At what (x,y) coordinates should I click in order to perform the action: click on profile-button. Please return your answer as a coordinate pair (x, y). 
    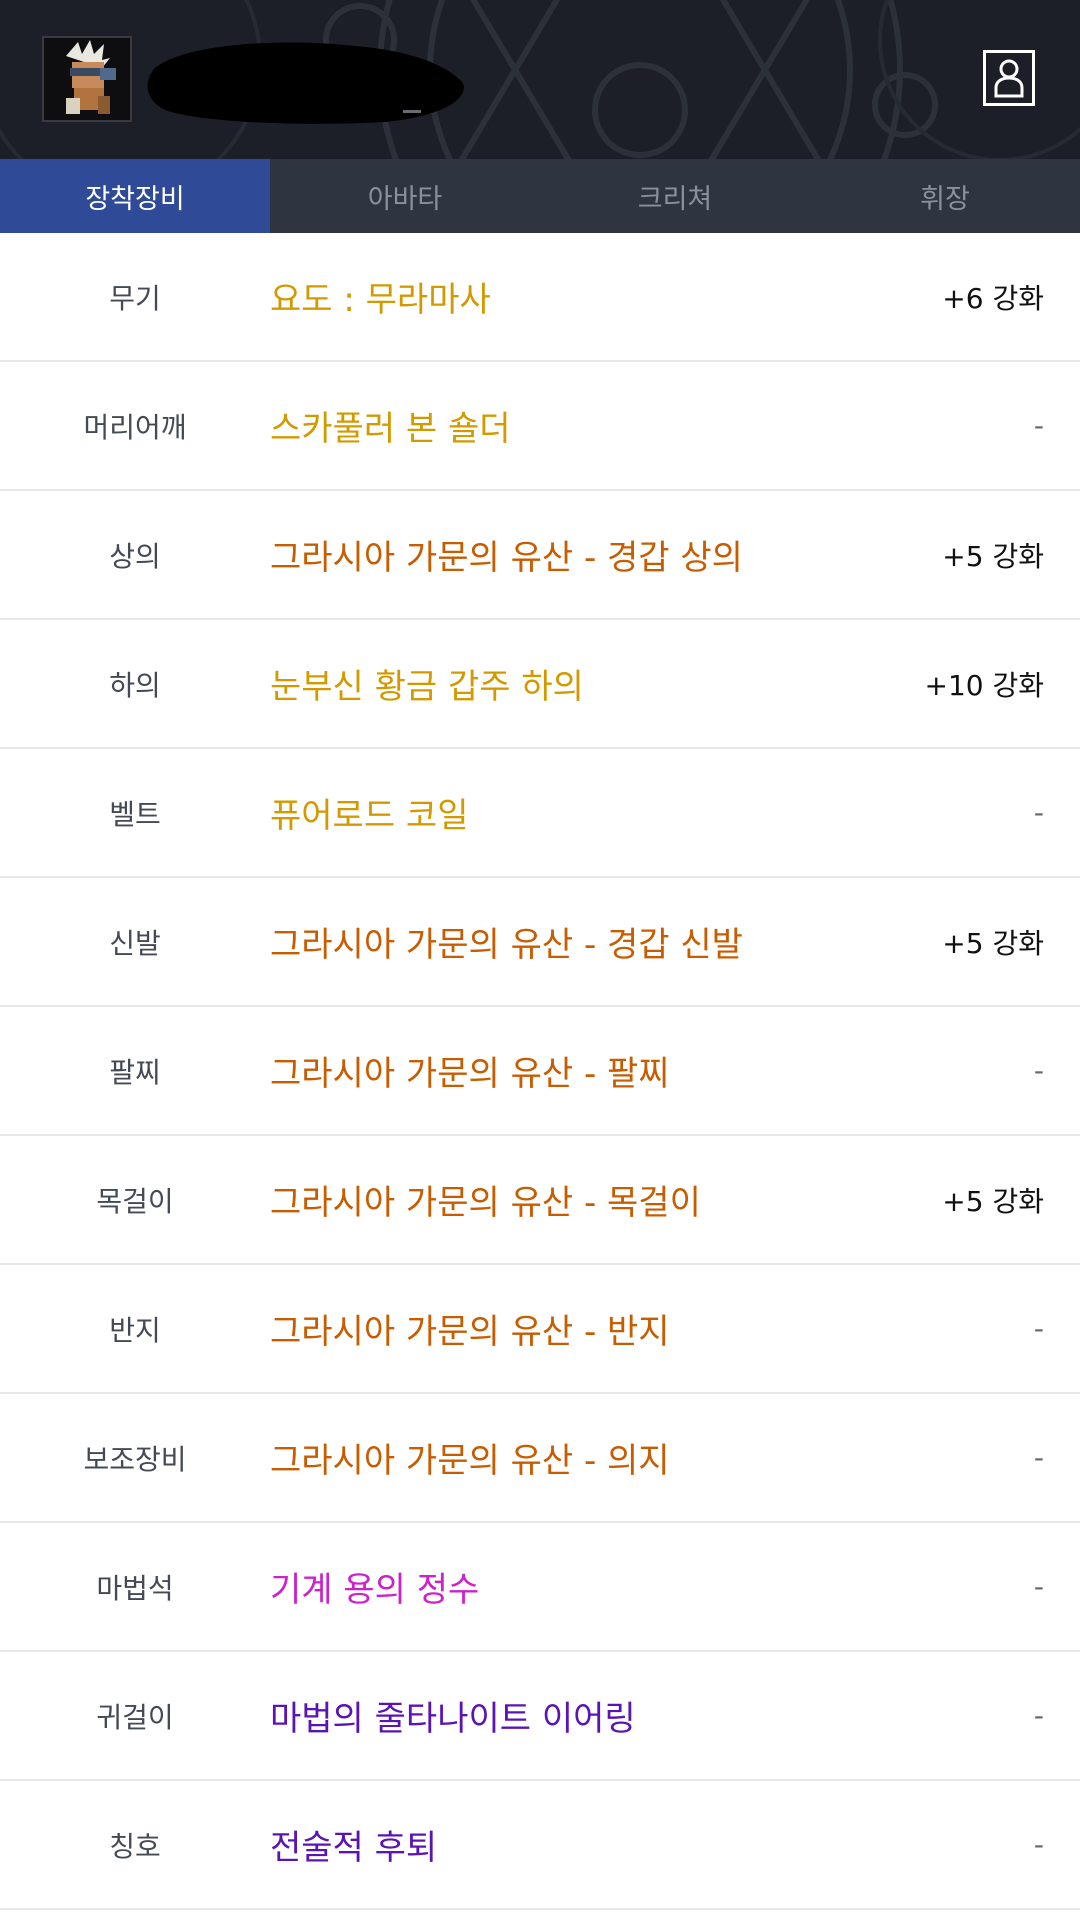
    Looking at the image, I should click on (1009, 78).